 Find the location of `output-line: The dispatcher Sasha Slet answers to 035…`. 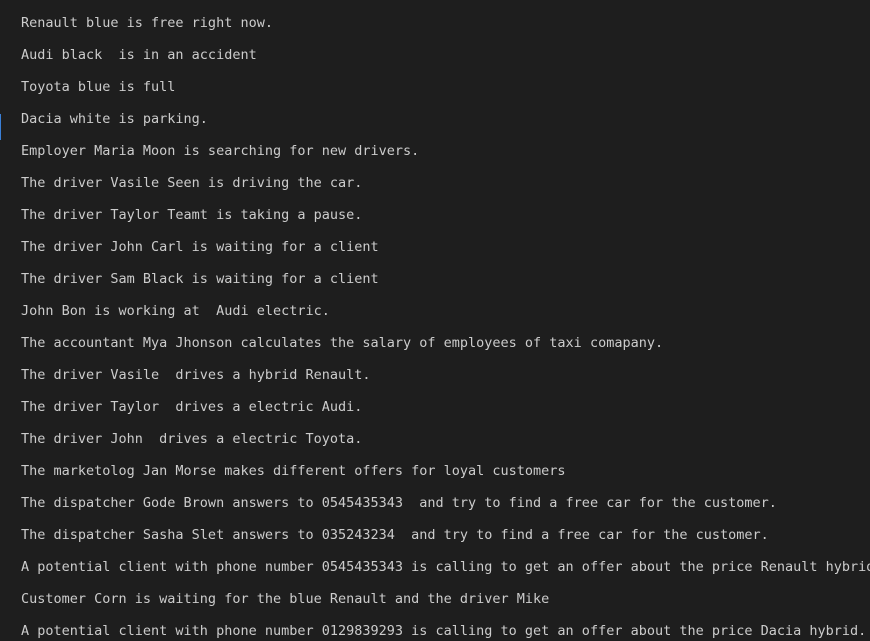

output-line: The dispatcher Sasha Slet answers to 035… is located at coordinates (395, 535).